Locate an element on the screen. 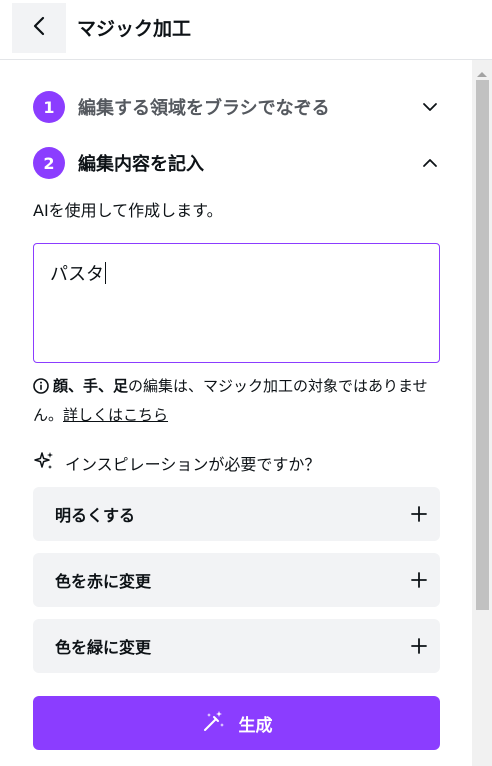 Image resolution: width=492 pixels, height=766 pixels. info-icon is located at coordinates (41, 389).